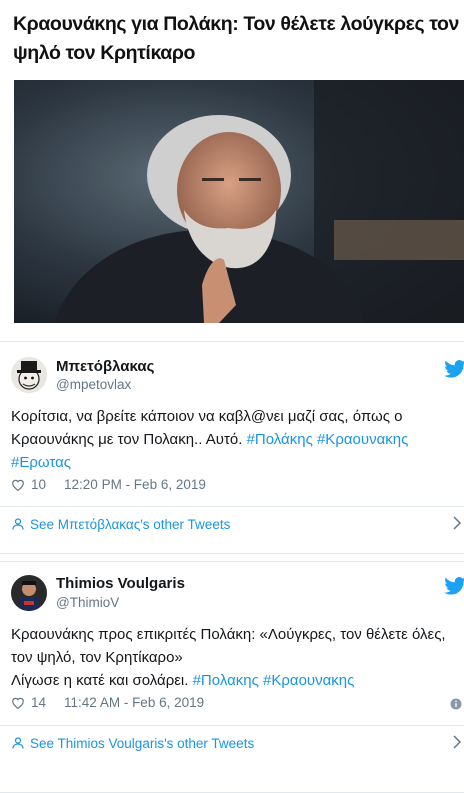  I want to click on see-other-tweets-link: See Thimios Voulgaris's other Tweets, so click(232, 742).